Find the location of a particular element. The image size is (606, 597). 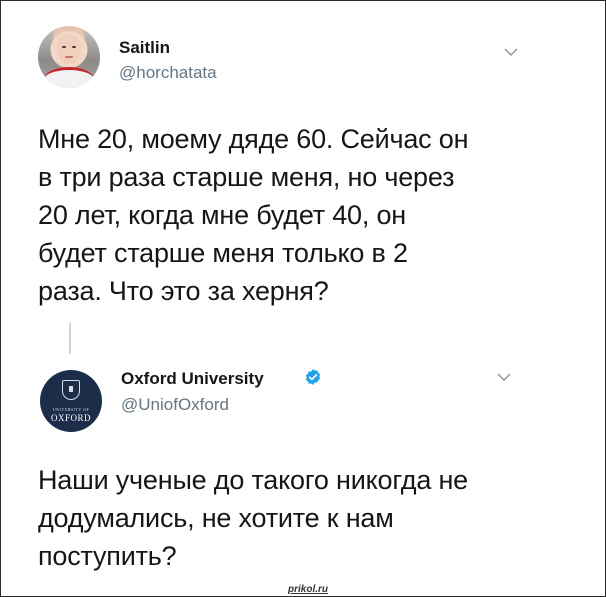

author-handle: @horchatata is located at coordinates (168, 73).